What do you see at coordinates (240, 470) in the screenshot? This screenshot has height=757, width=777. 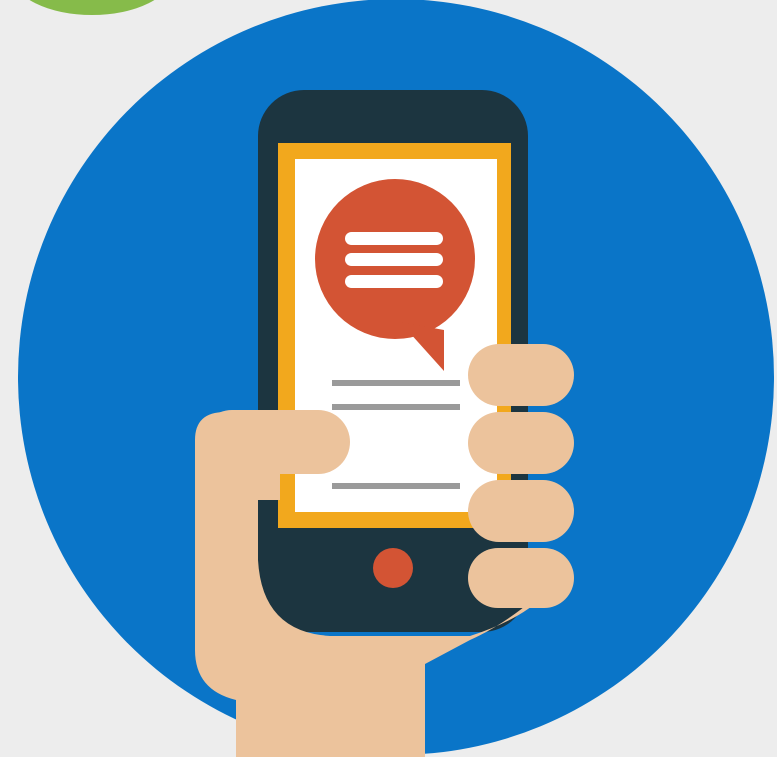 I see `hand-thumb-base` at bounding box center [240, 470].